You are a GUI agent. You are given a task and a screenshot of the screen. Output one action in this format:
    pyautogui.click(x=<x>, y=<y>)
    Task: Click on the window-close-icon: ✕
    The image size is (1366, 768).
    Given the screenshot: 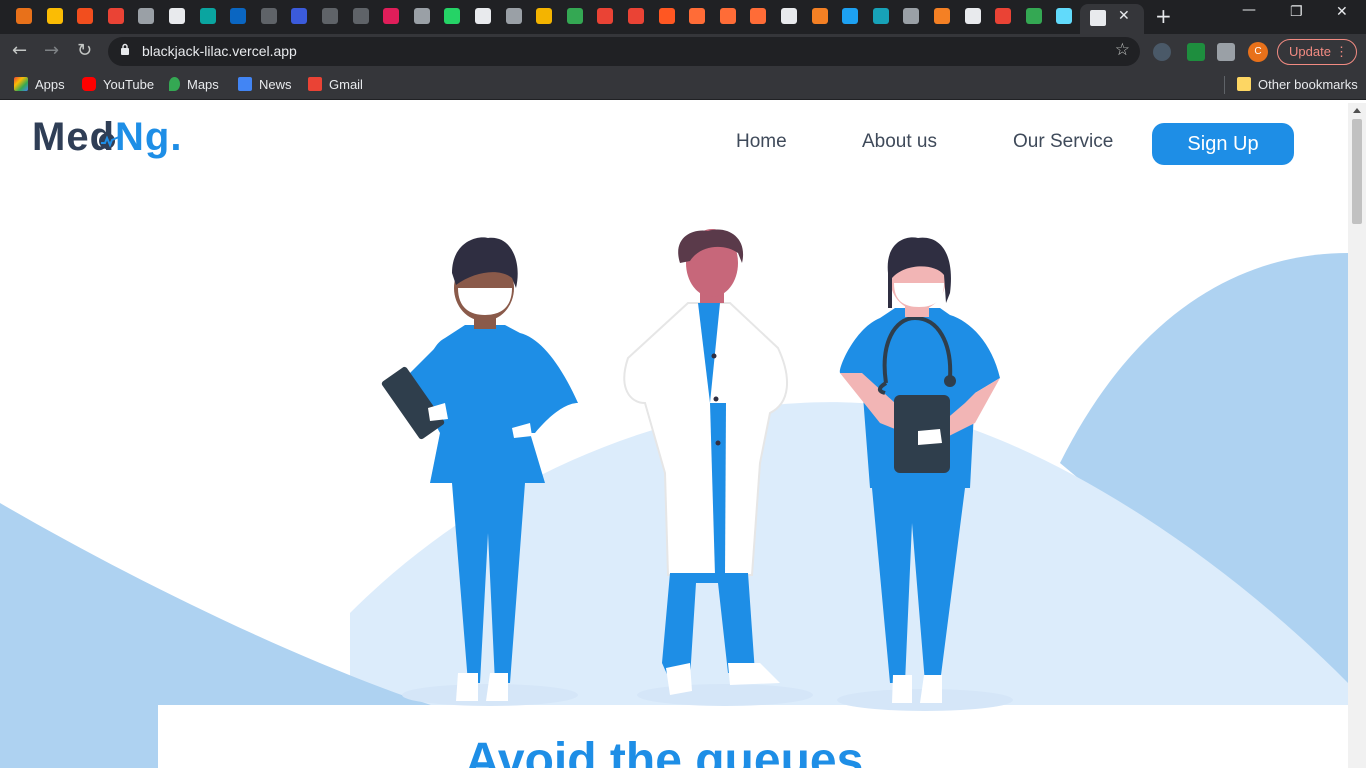 What is the action you would take?
    pyautogui.click(x=1342, y=12)
    